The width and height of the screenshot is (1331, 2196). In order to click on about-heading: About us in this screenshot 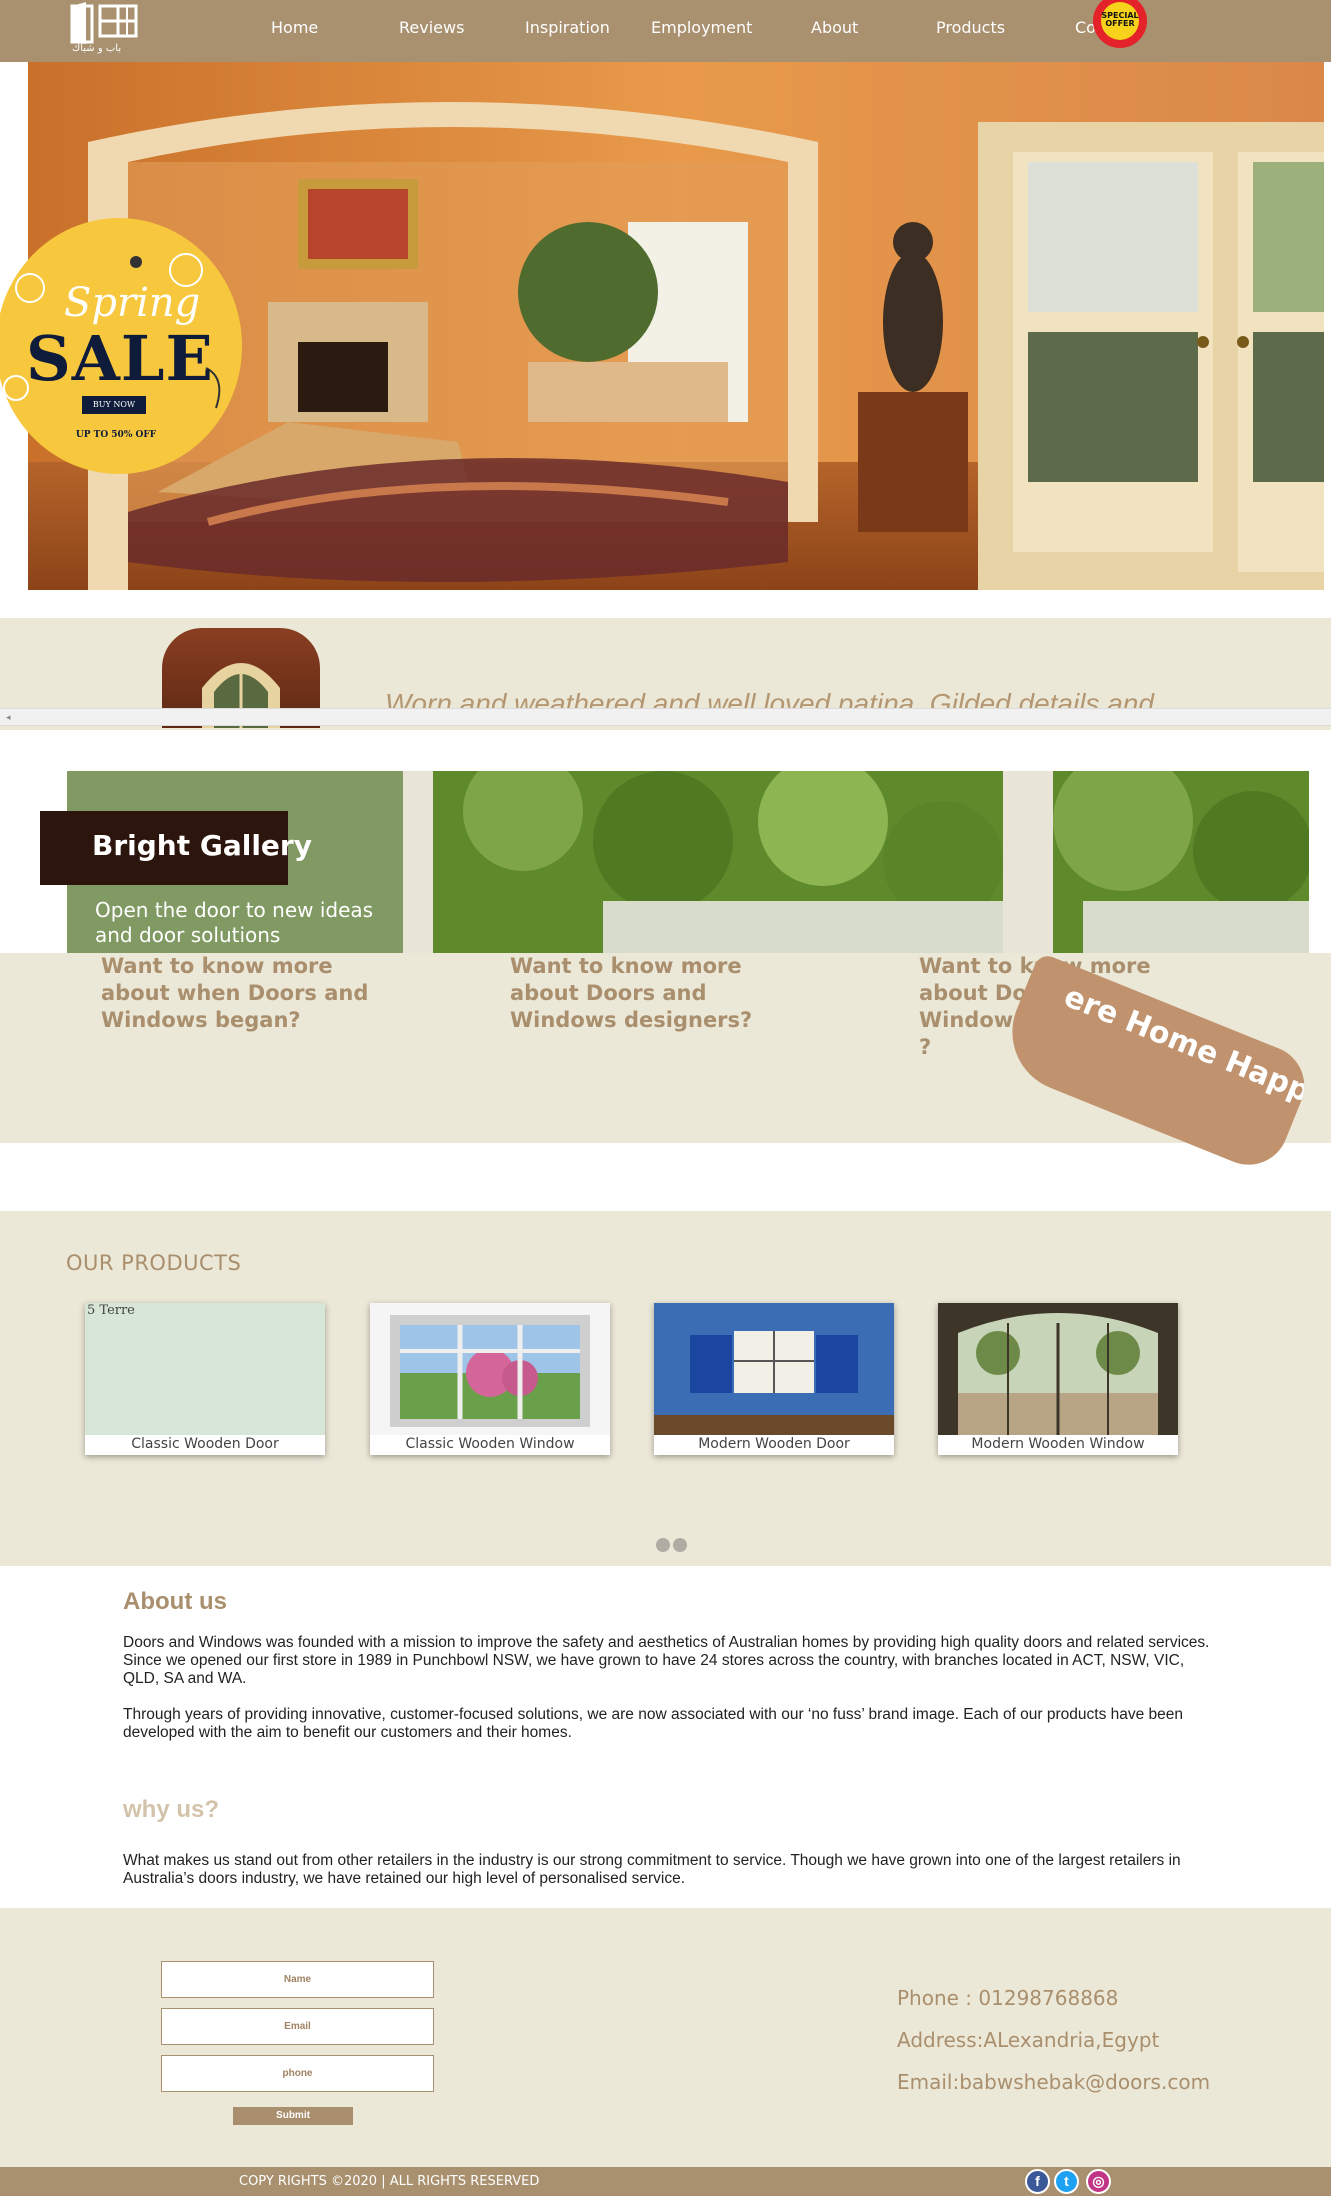, I will do `click(175, 1601)`.